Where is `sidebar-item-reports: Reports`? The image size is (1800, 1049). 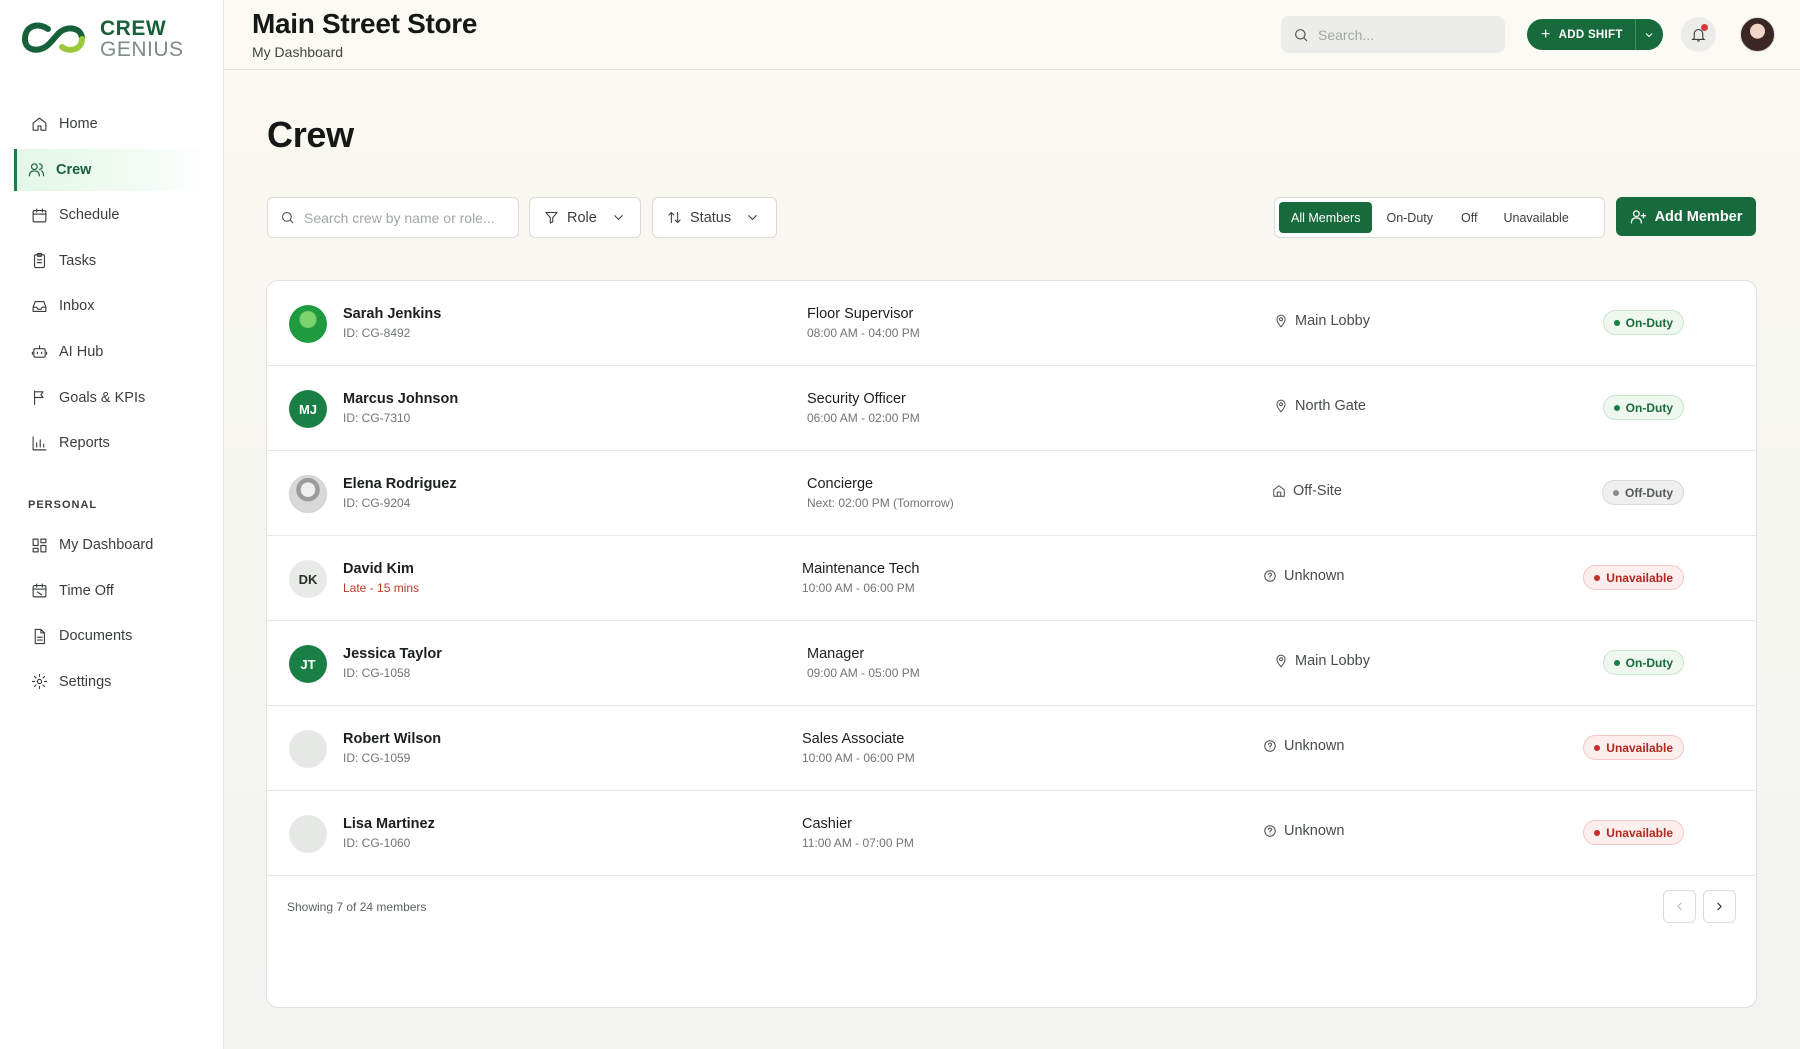 sidebar-item-reports: Reports is located at coordinates (112, 443).